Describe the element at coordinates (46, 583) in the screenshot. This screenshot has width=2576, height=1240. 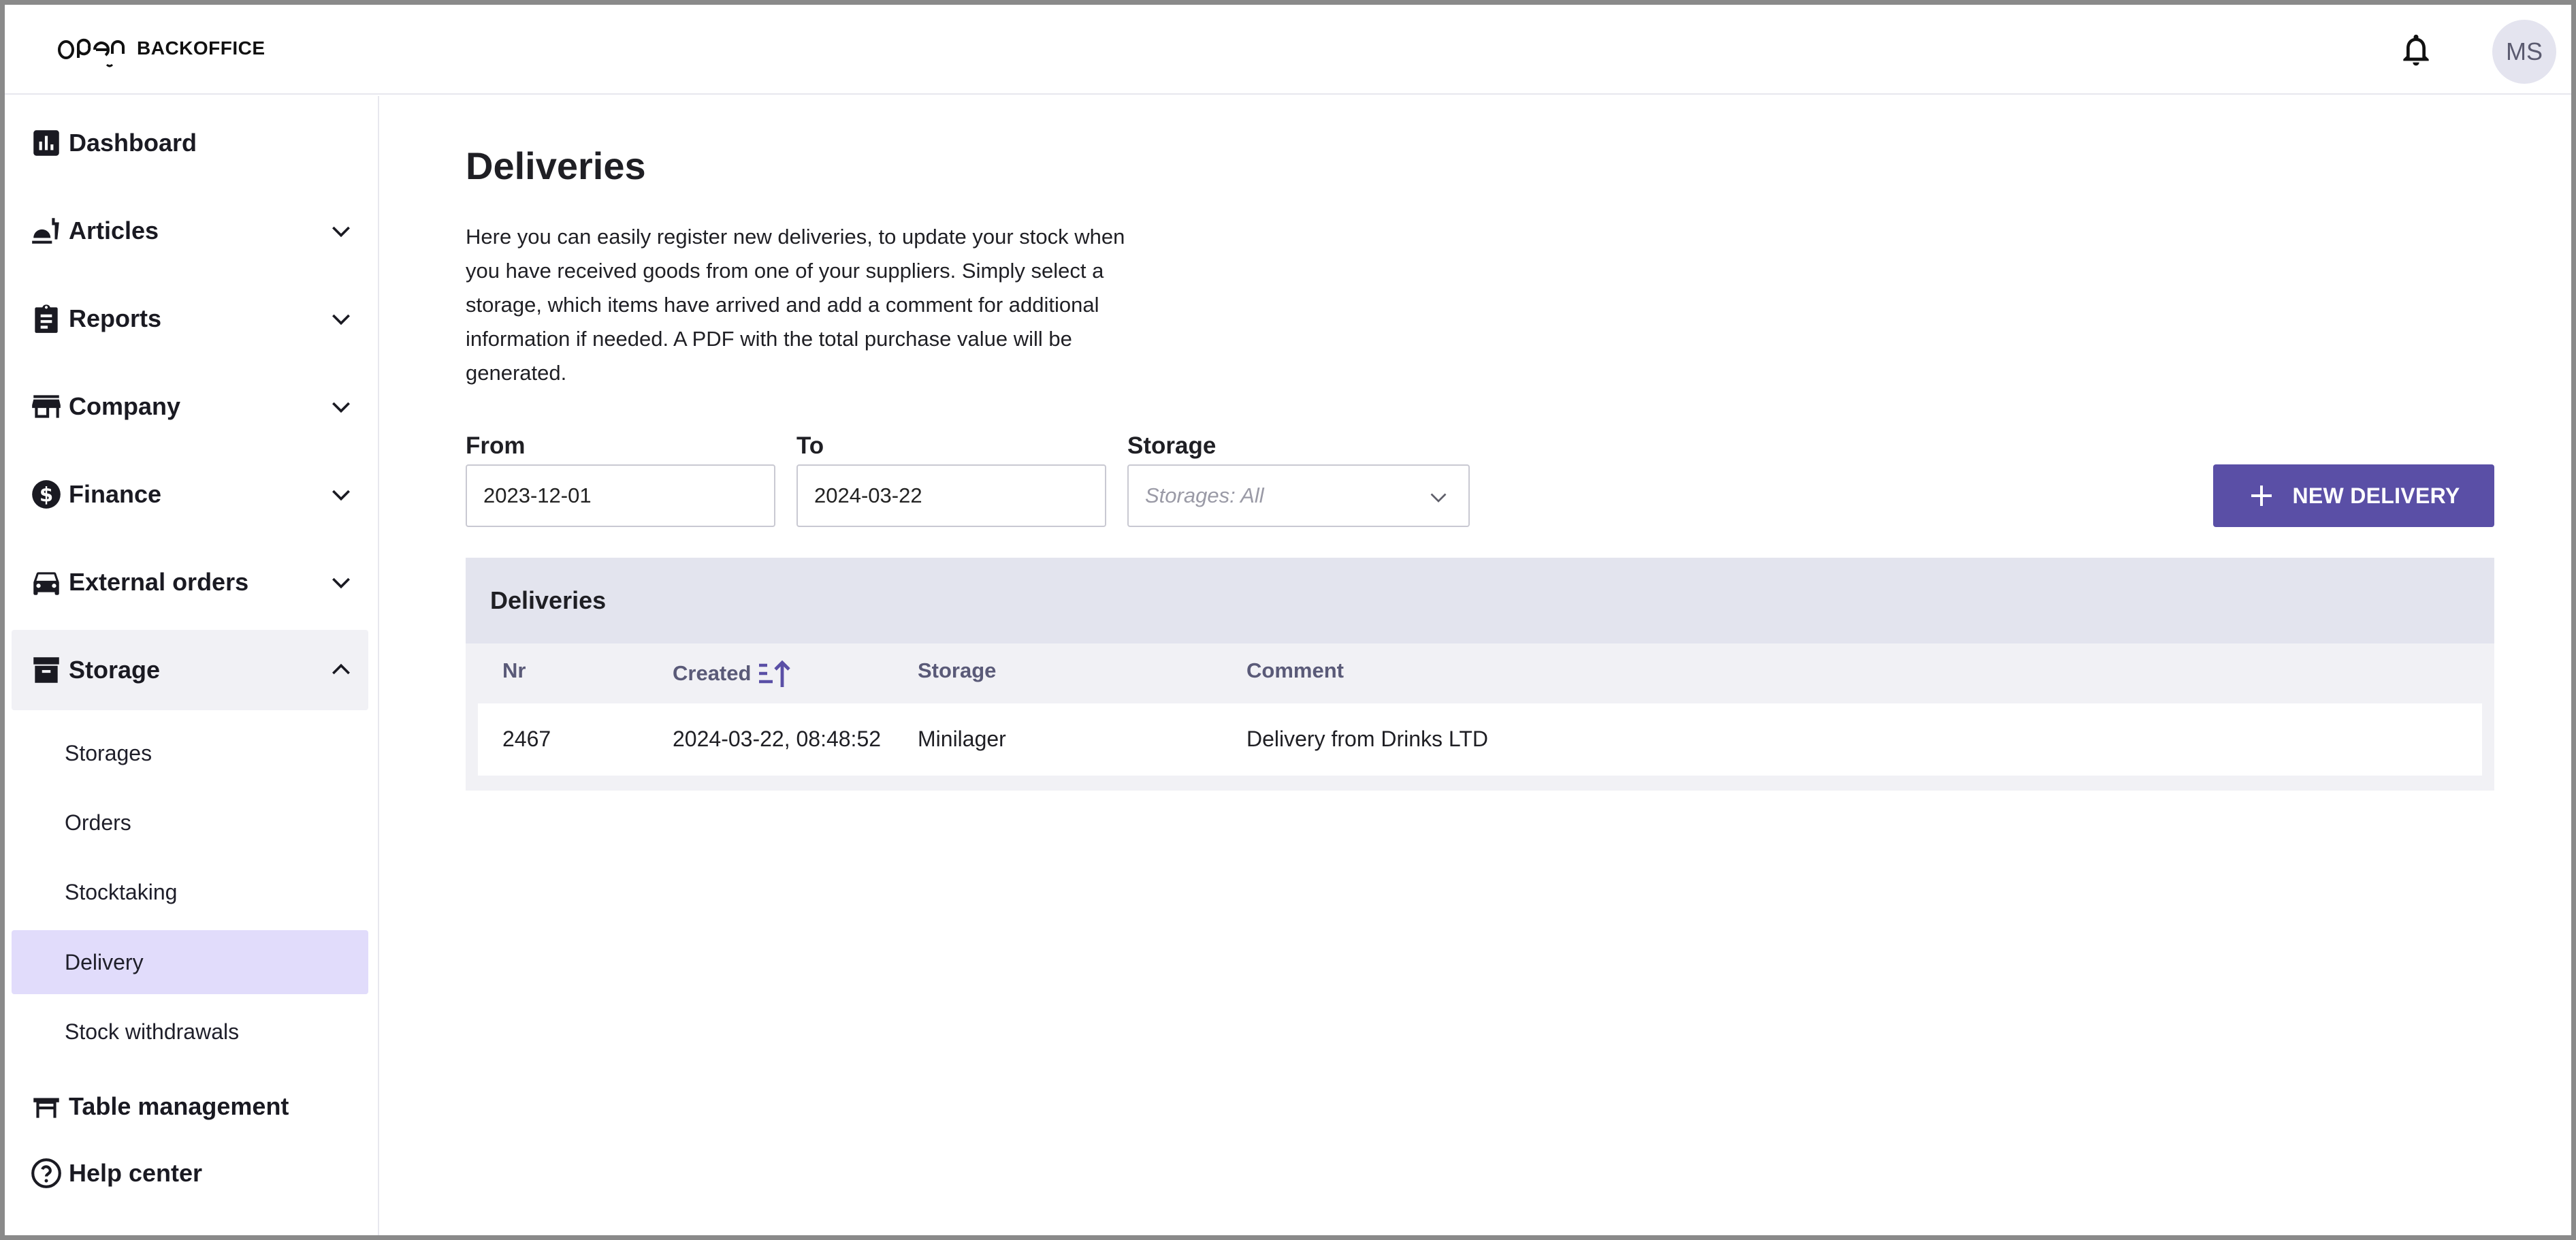
I see `car-icon` at that location.